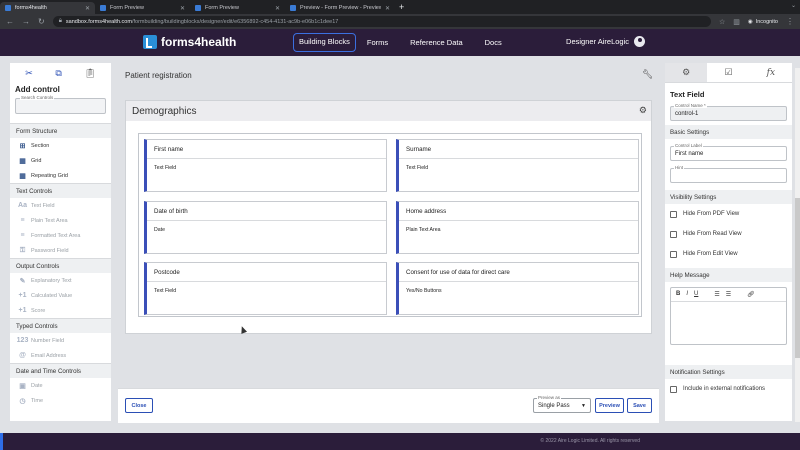  What do you see at coordinates (736, 22) in the screenshot?
I see `sidebar-toggle-icon: ▥` at bounding box center [736, 22].